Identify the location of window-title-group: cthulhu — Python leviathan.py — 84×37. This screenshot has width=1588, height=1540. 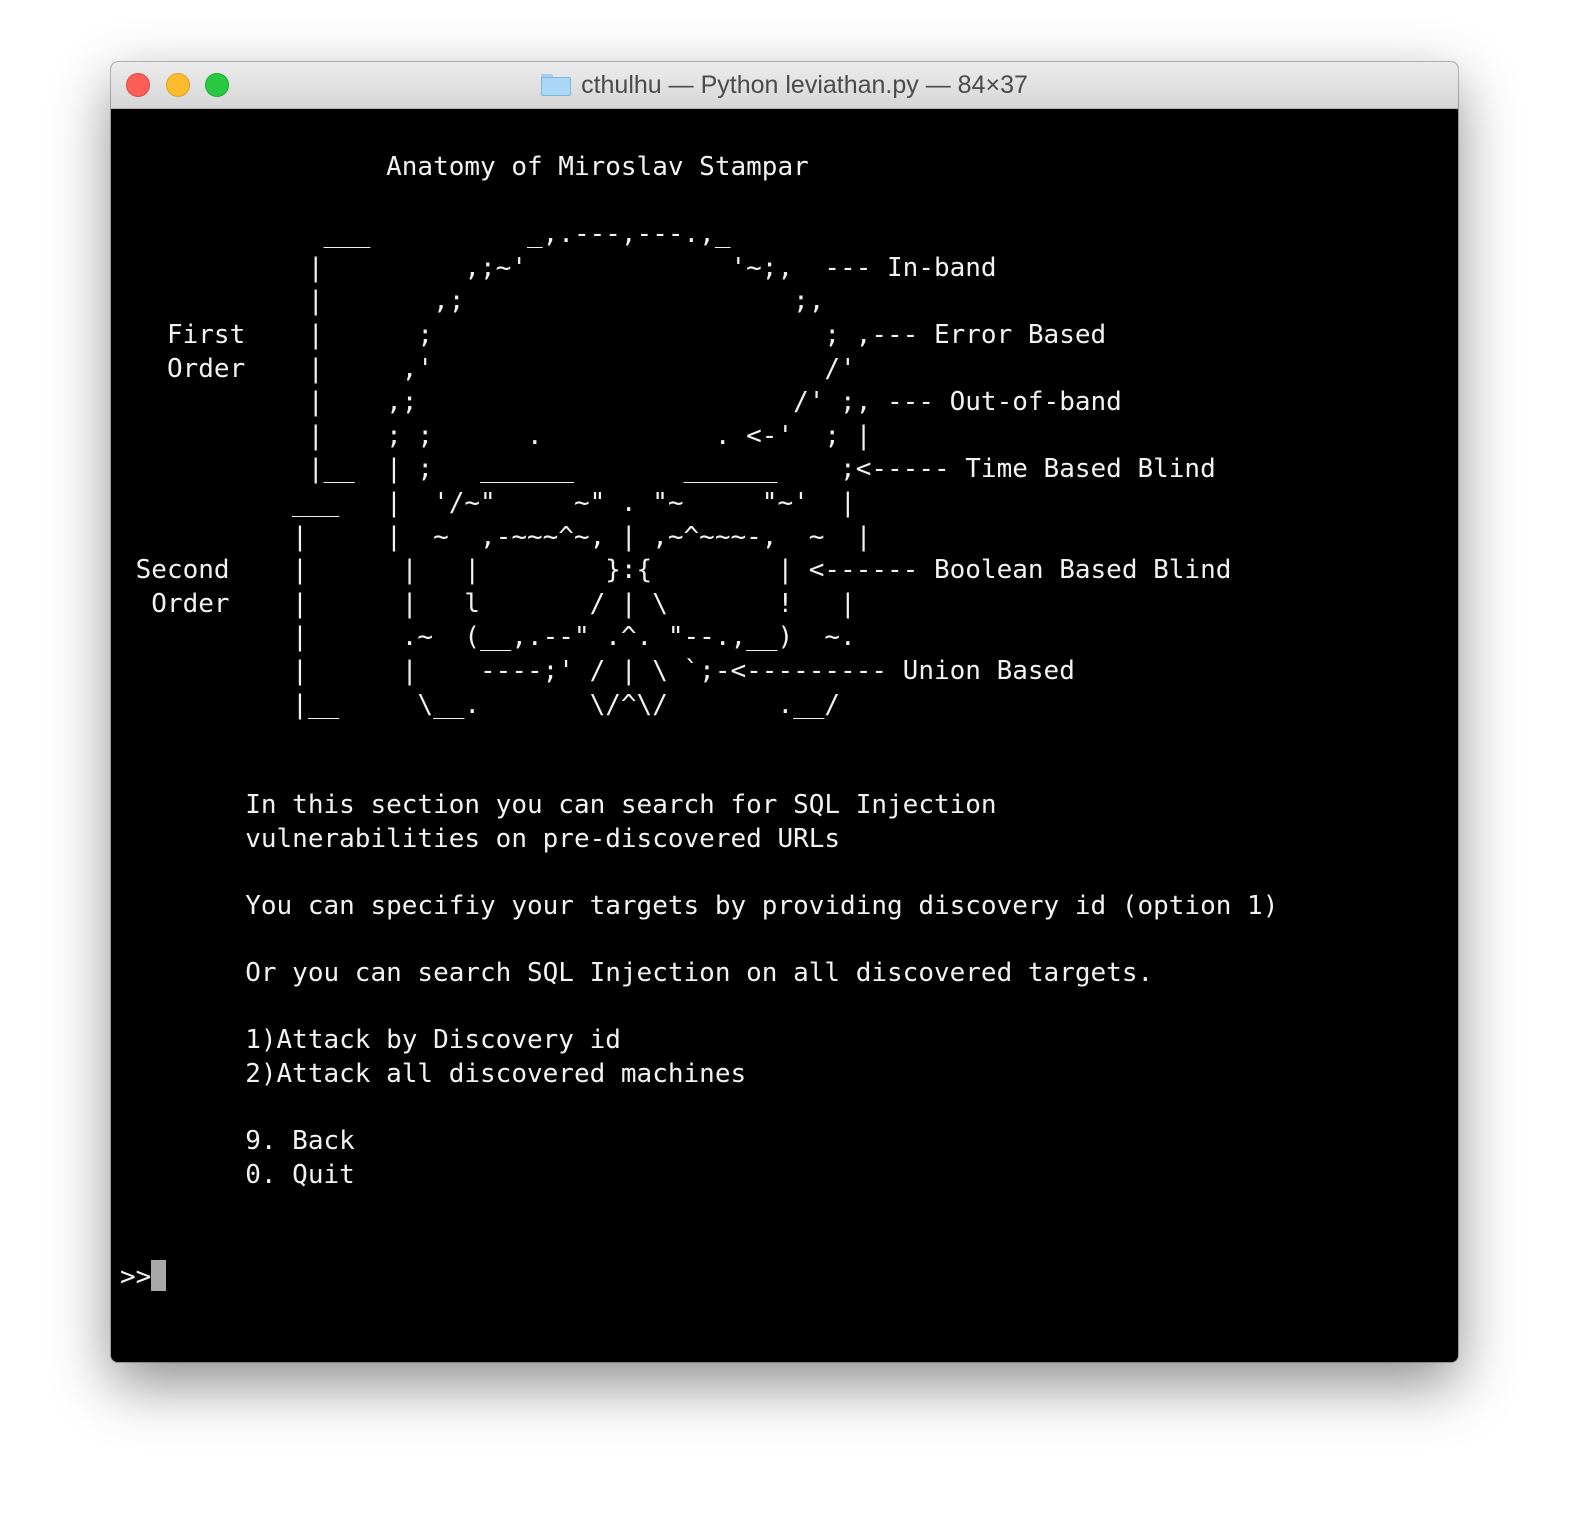
(784, 85).